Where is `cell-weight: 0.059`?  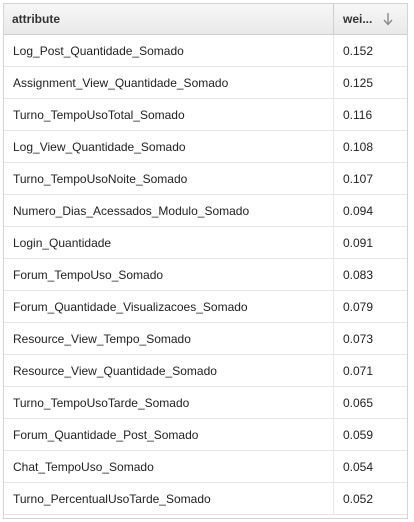
cell-weight: 0.059 is located at coordinates (358, 434).